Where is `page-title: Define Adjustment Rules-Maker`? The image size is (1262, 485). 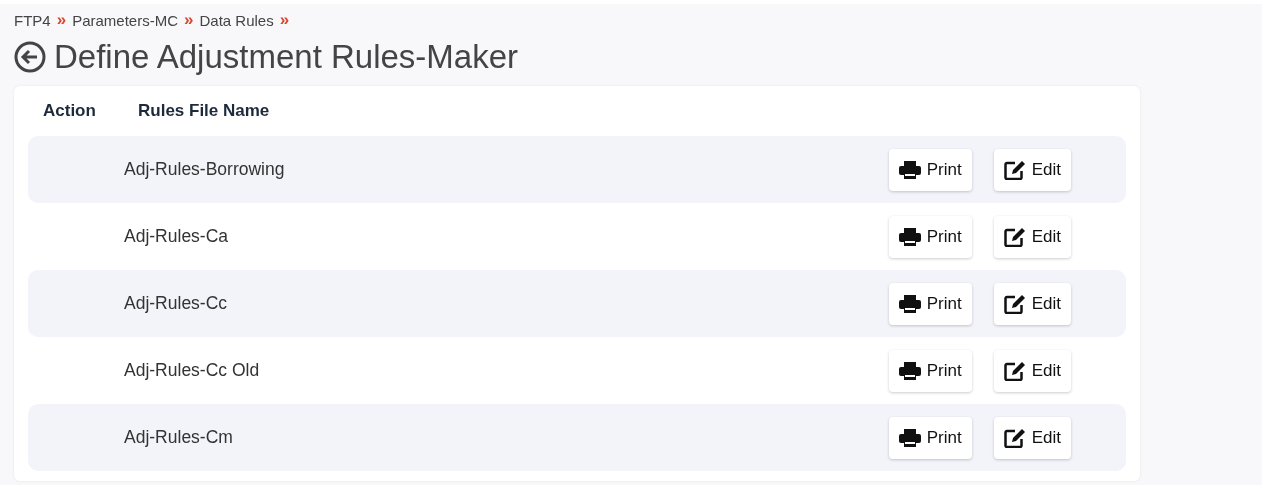 page-title: Define Adjustment Rules-Maker is located at coordinates (286, 57).